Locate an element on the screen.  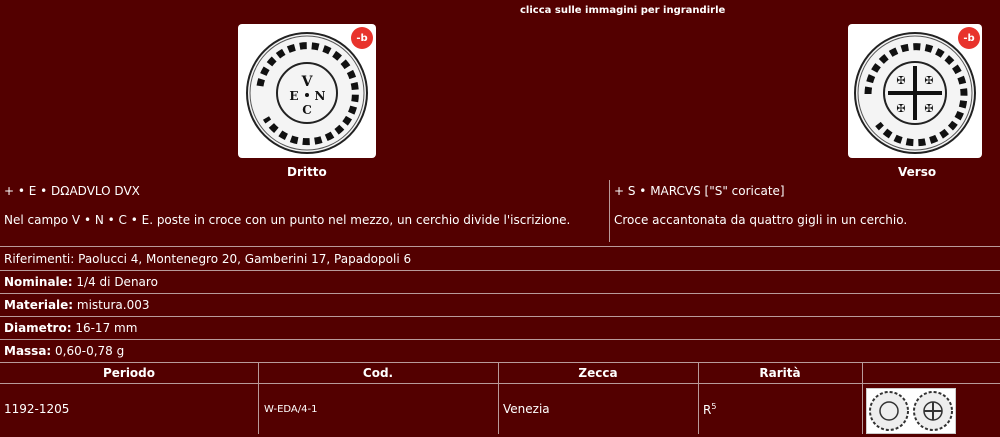
coin-reverse-image: ✠ ✠ ✠ ✠ -b is located at coordinates (915, 91).